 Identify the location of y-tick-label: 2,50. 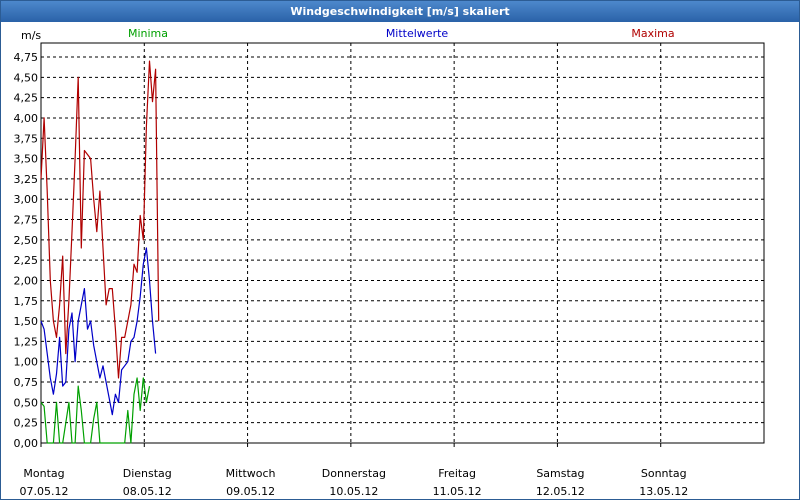
(26, 240).